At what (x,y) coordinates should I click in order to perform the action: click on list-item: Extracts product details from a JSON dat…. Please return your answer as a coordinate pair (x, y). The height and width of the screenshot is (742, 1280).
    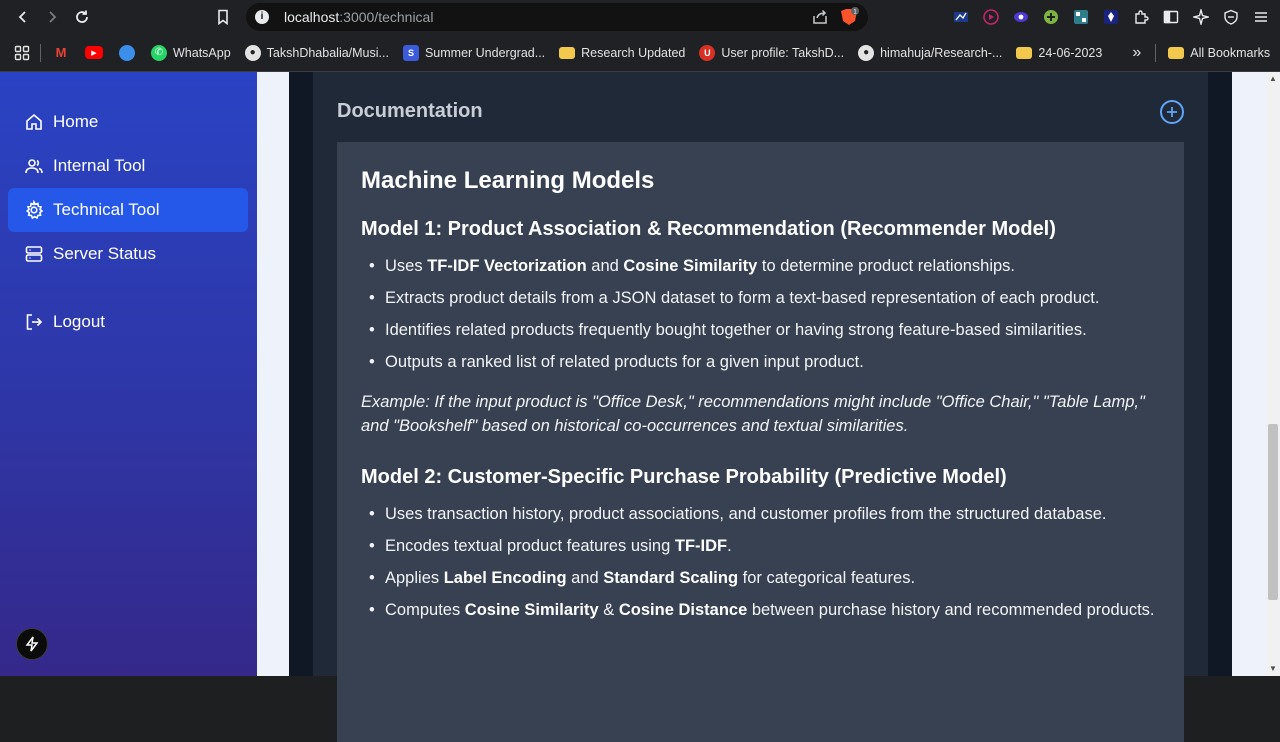
    Looking at the image, I should click on (760, 298).